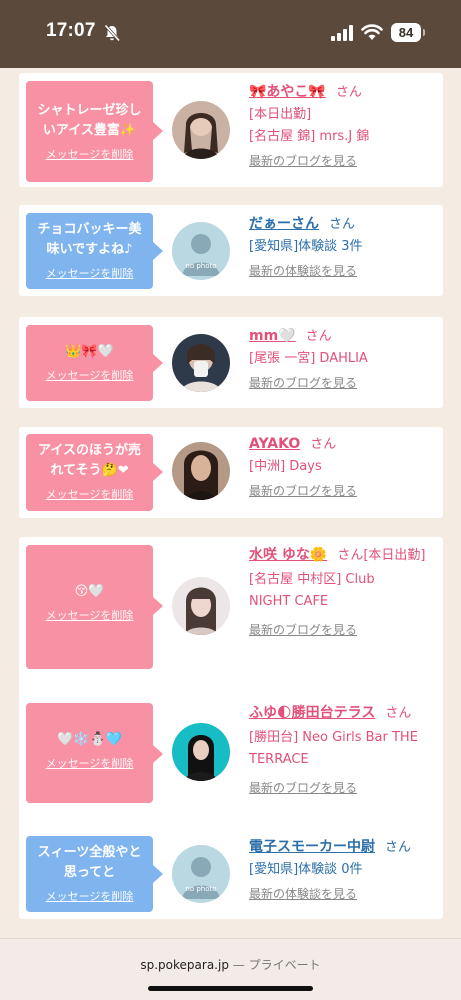  Describe the element at coordinates (372, 32) in the screenshot. I see `wifi-icon` at that location.